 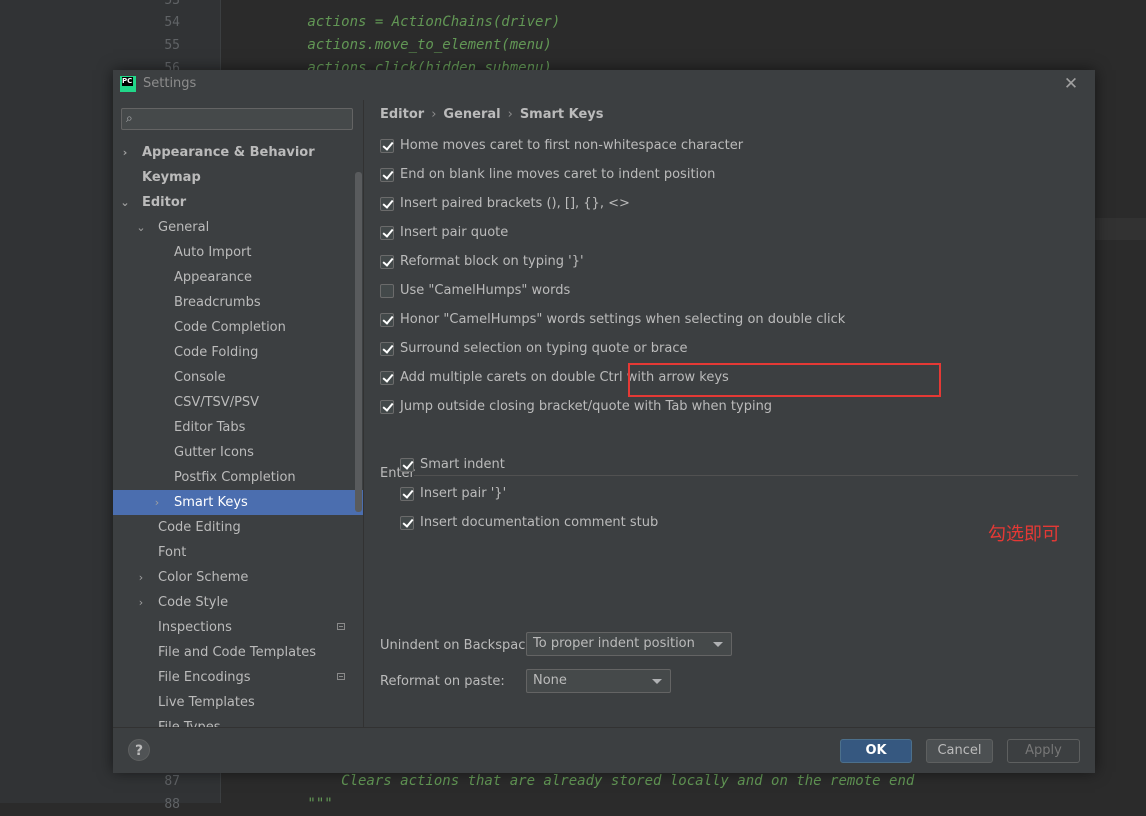 What do you see at coordinates (238, 202) in the screenshot?
I see `tree-item-editor: ⌄ Editor` at bounding box center [238, 202].